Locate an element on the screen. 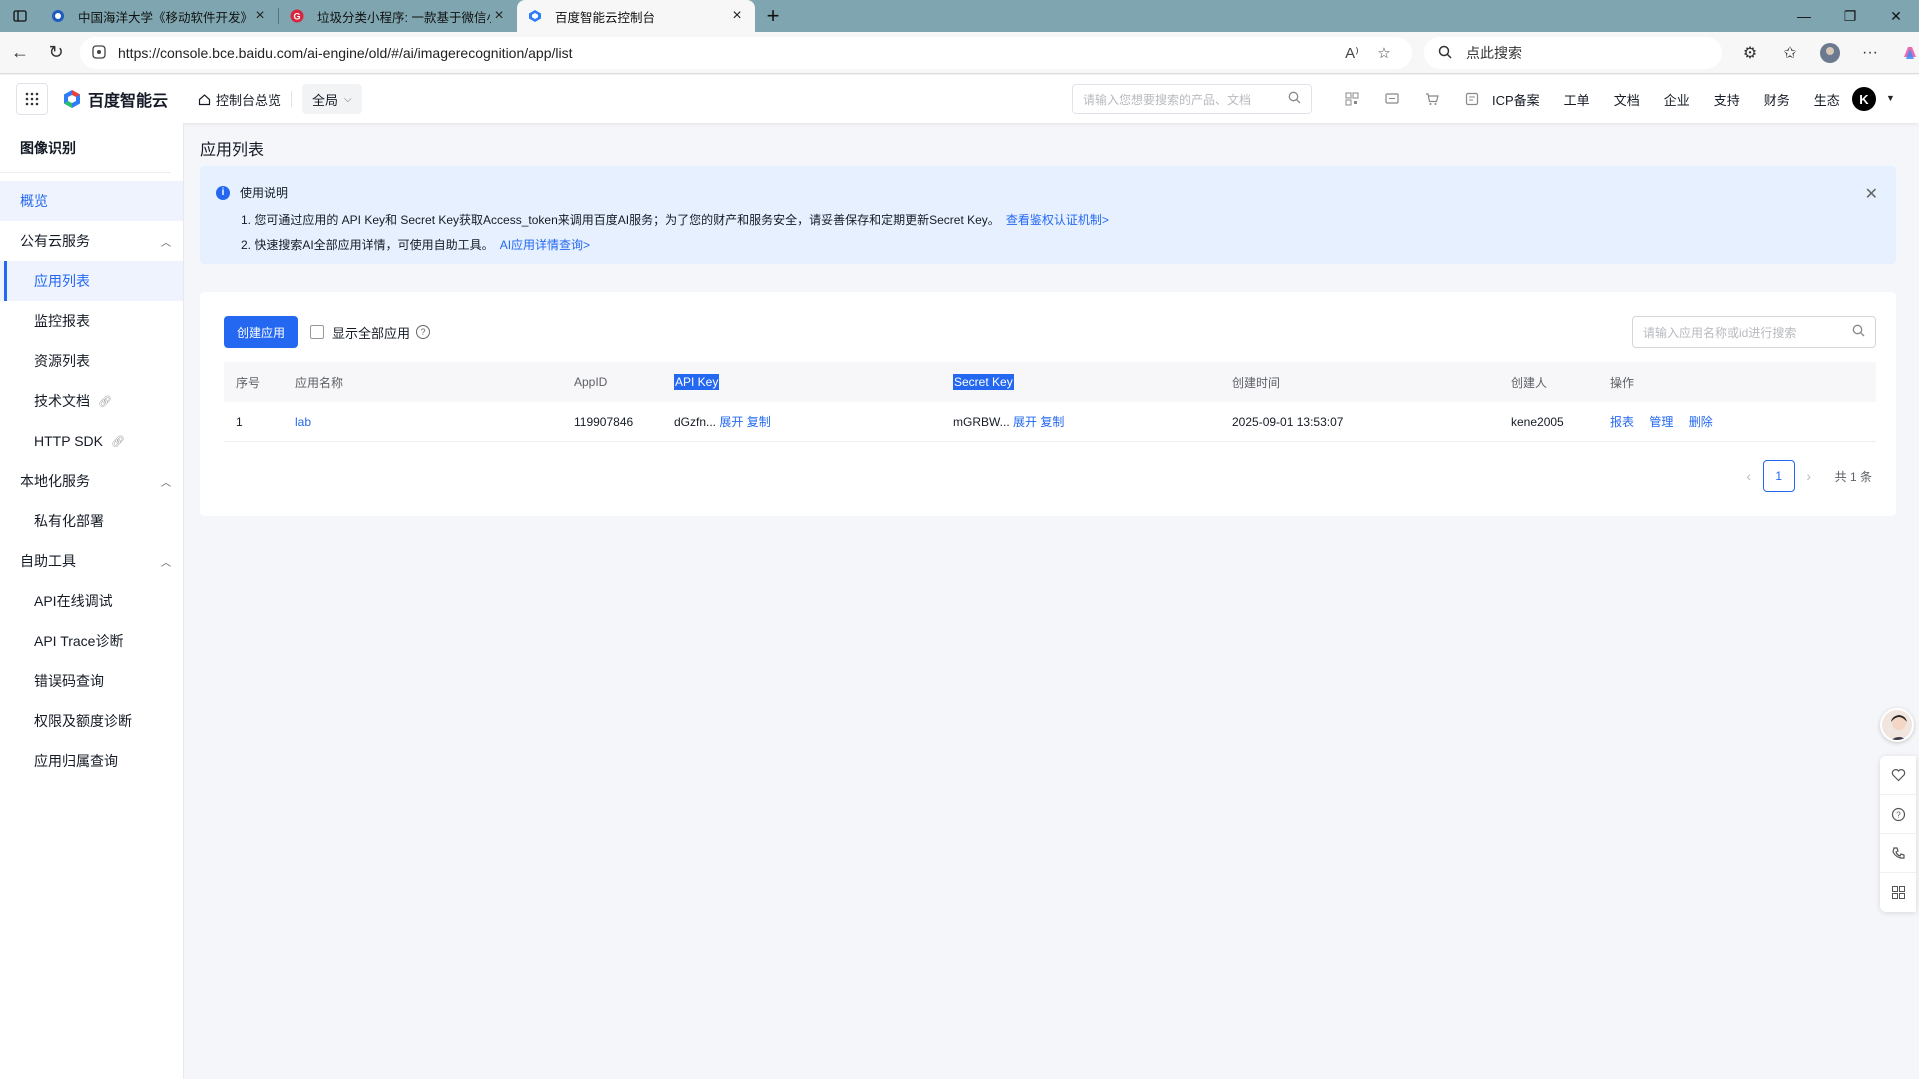 The width and height of the screenshot is (1919, 1079). show-all-apps-toggle: 显示全部应用 ? is located at coordinates (370, 332).